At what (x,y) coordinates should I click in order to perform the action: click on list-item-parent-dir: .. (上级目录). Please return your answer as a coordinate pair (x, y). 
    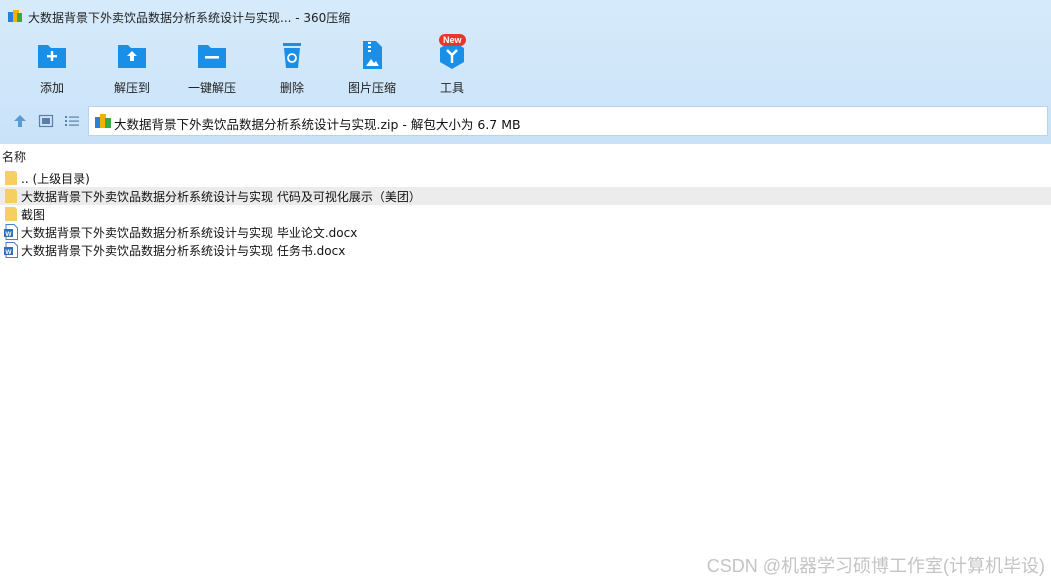
    Looking at the image, I should click on (525, 178).